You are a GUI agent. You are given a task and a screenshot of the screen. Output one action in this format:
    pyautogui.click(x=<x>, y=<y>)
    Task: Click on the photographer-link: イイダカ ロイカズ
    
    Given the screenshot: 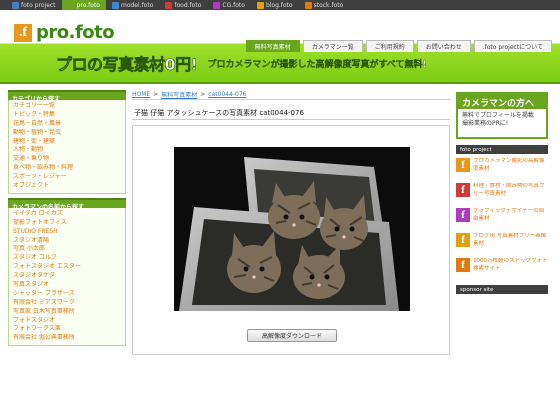 What is the action you would take?
    pyautogui.click(x=67, y=214)
    